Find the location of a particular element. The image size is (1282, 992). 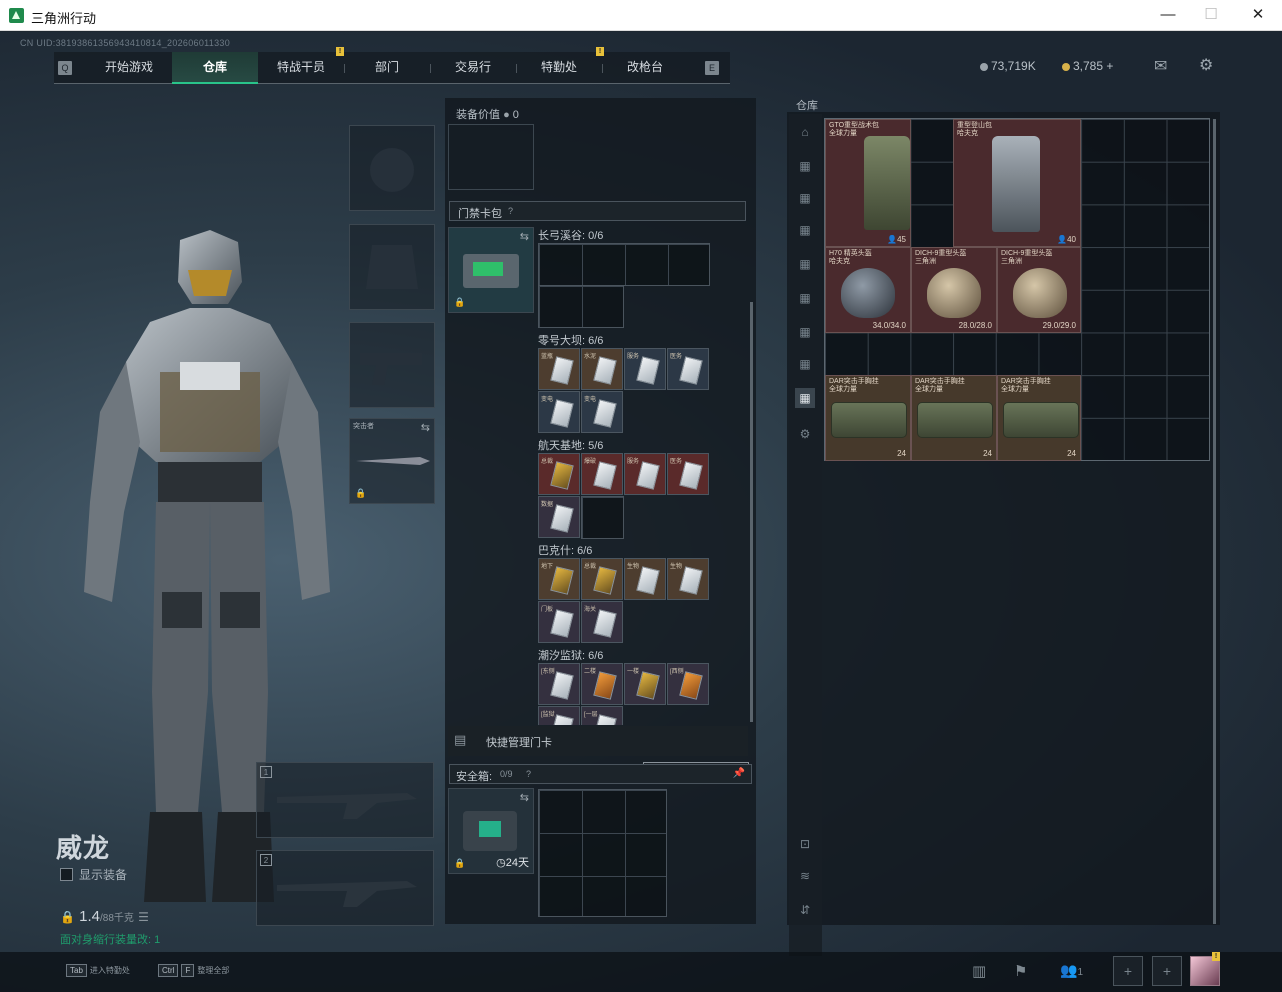

access-card: [东侧 is located at coordinates (559, 684).